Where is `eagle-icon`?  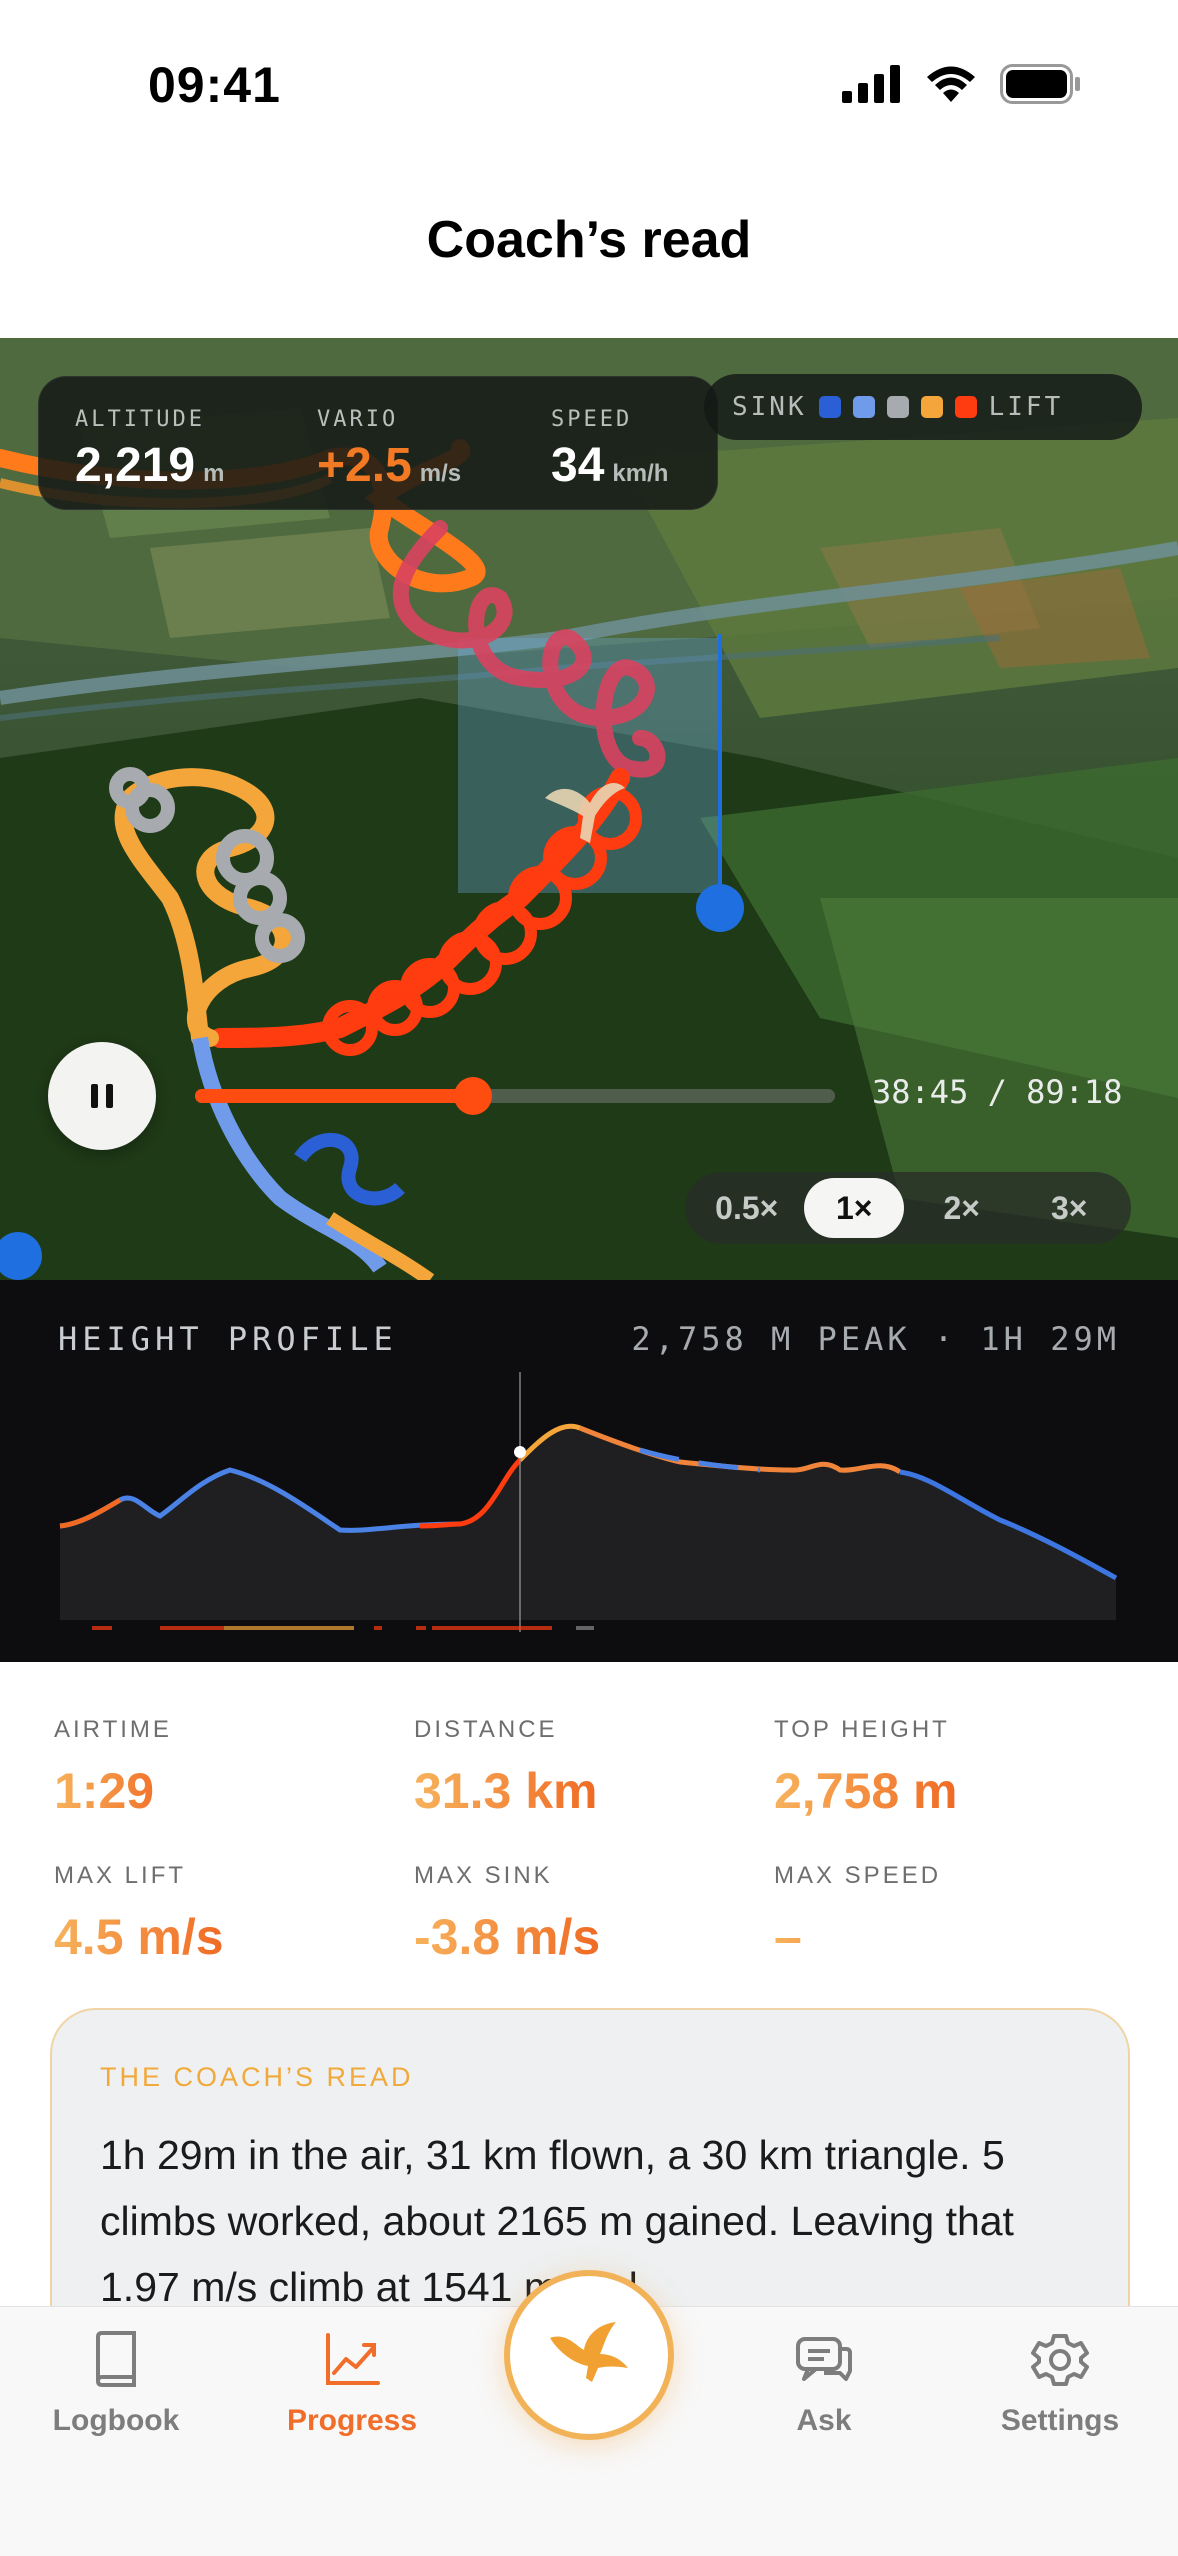
eagle-icon is located at coordinates (589, 2352).